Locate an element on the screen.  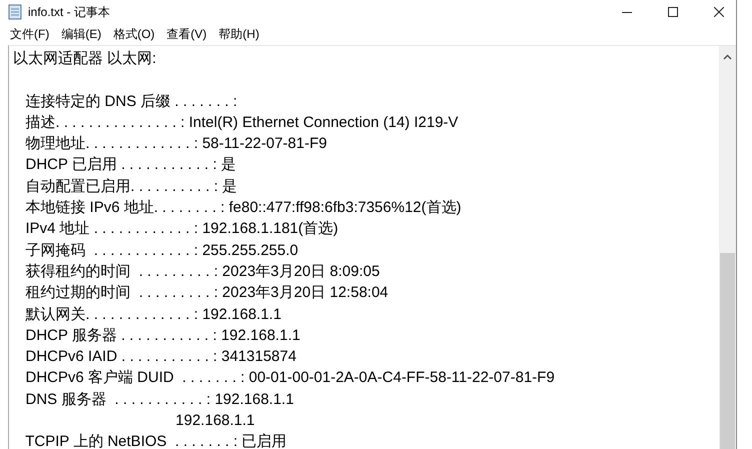
text-line: 子网掩码 . . . . . . . . . . . . : 255.255.255.0 is located at coordinates (162, 250).